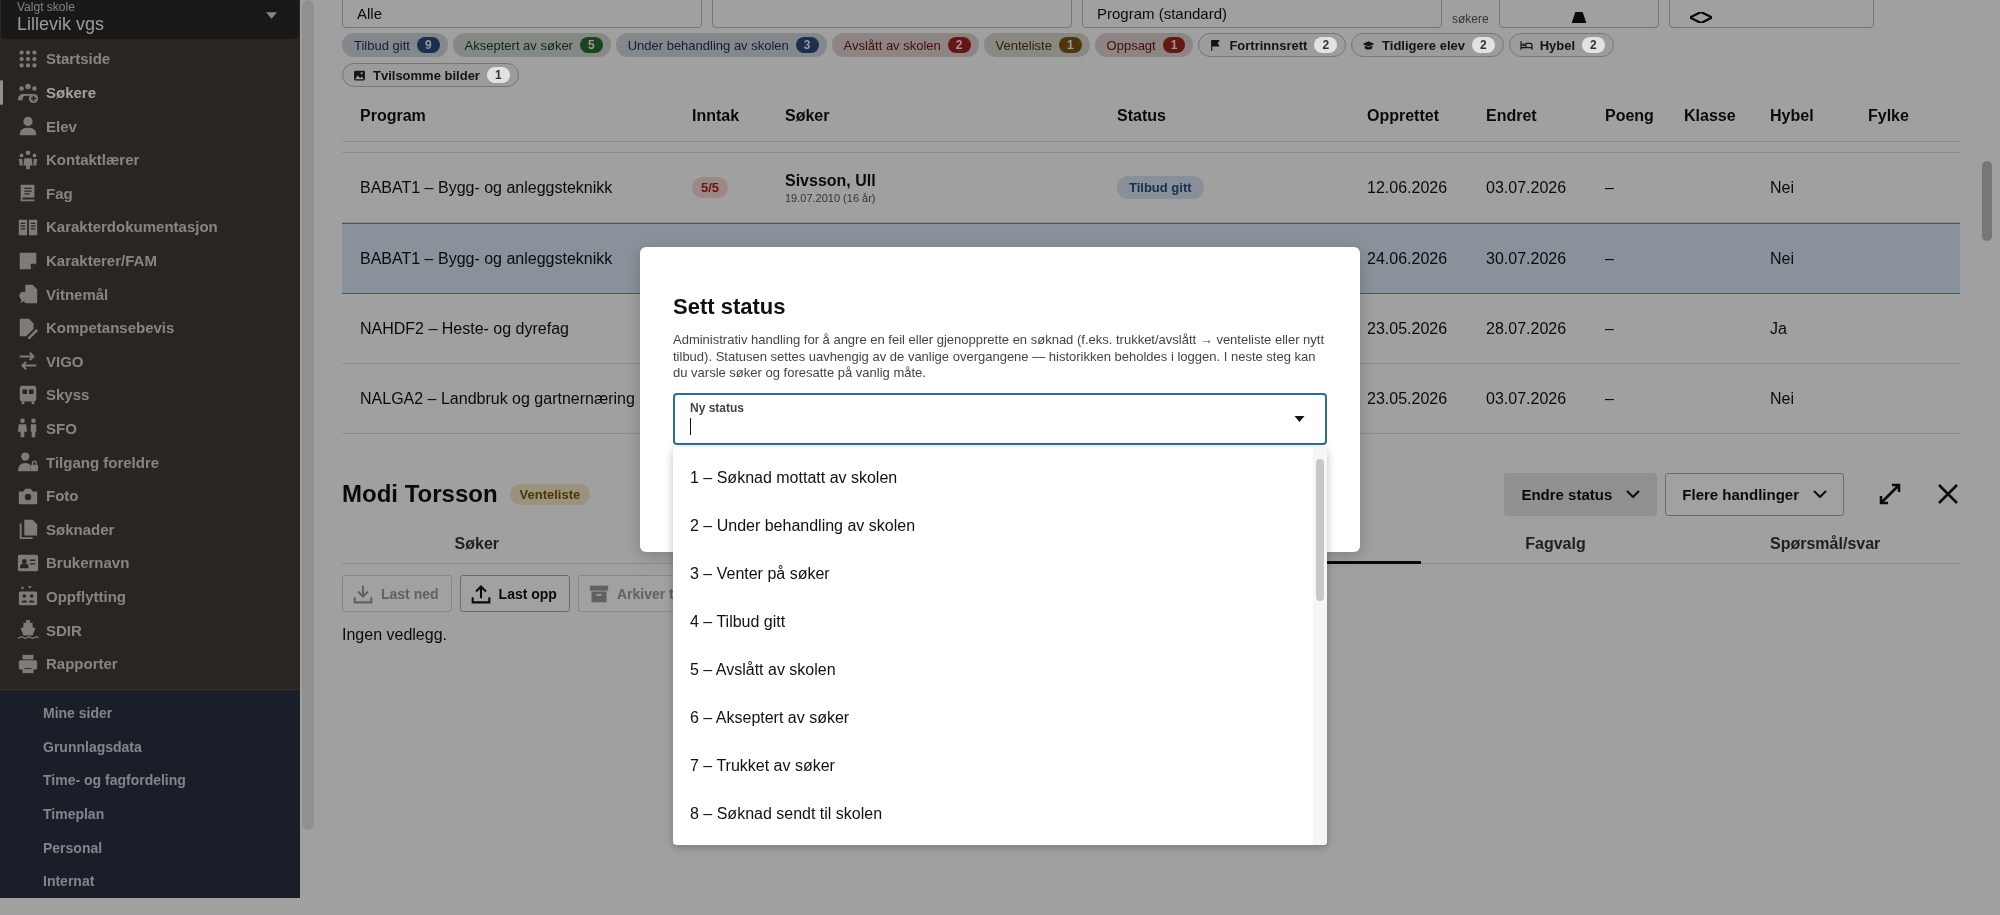 This screenshot has height=915, width=2000. Describe the element at coordinates (150, 59) in the screenshot. I see `sidebar-item: Startside` at that location.